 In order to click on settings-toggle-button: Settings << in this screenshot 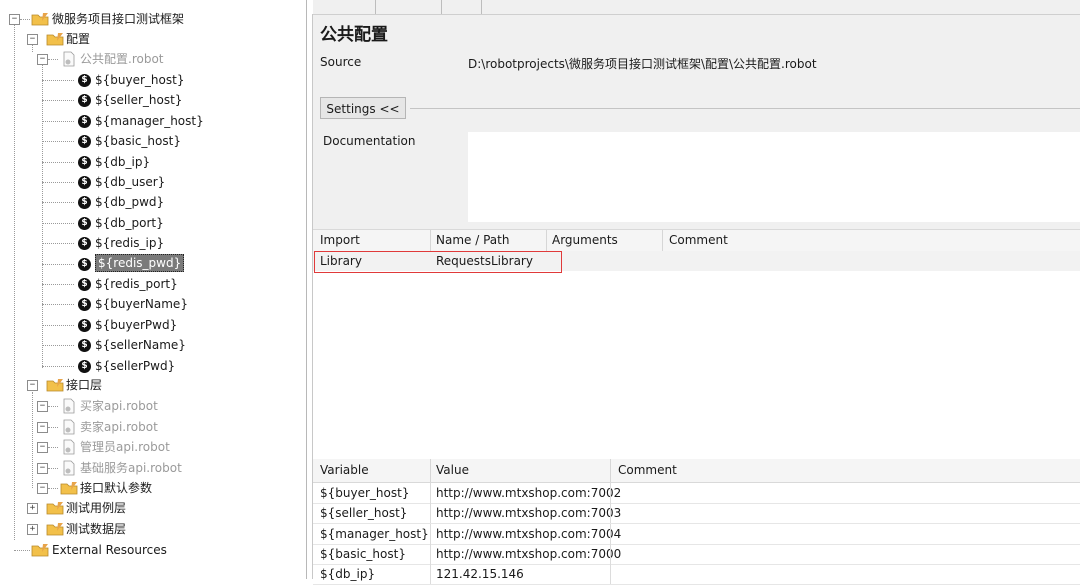, I will do `click(363, 108)`.